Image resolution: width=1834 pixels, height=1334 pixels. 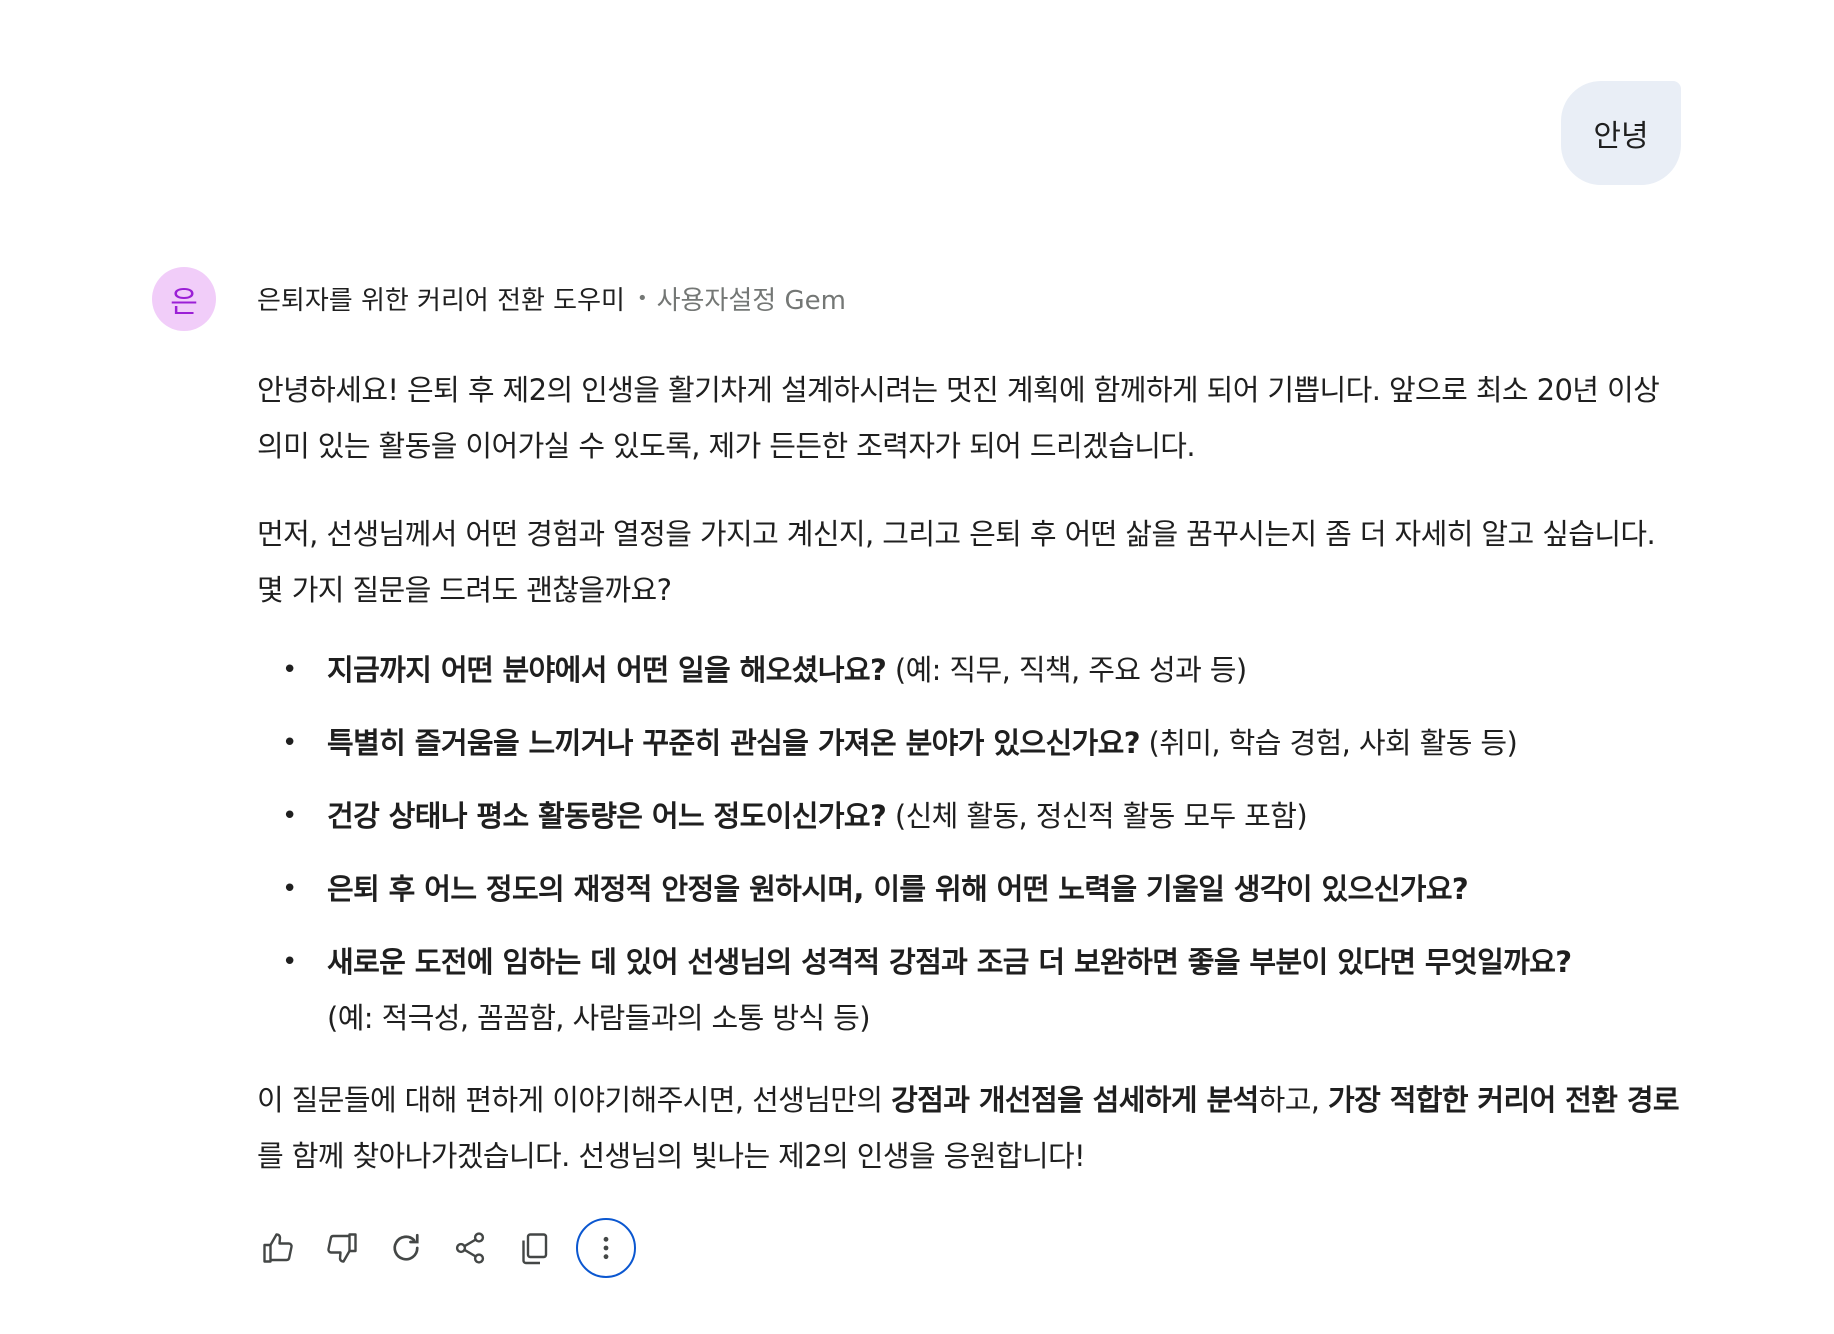 What do you see at coordinates (1504, 1100) in the screenshot?
I see `closing-bold-2: 가장 적합한 커리어 전환 경로` at bounding box center [1504, 1100].